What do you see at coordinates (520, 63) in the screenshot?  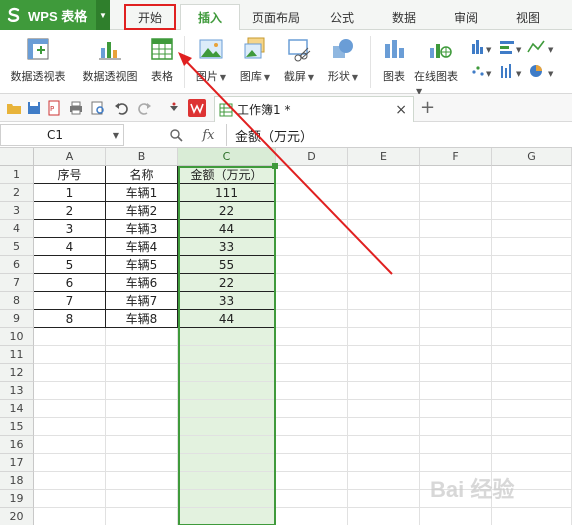 I see `chart-types-gallery: ▼ ▼ ▼ ▼ ▼ ▼` at bounding box center [520, 63].